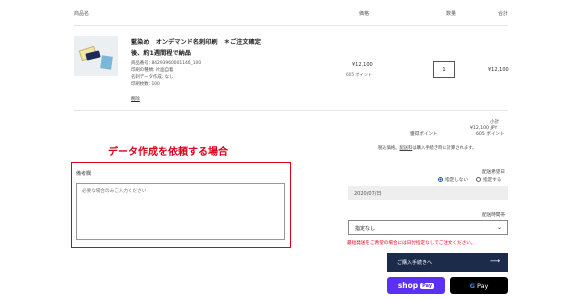 The image size is (580, 300). What do you see at coordinates (180, 211) in the screenshot?
I see `notes-textarea` at bounding box center [180, 211].